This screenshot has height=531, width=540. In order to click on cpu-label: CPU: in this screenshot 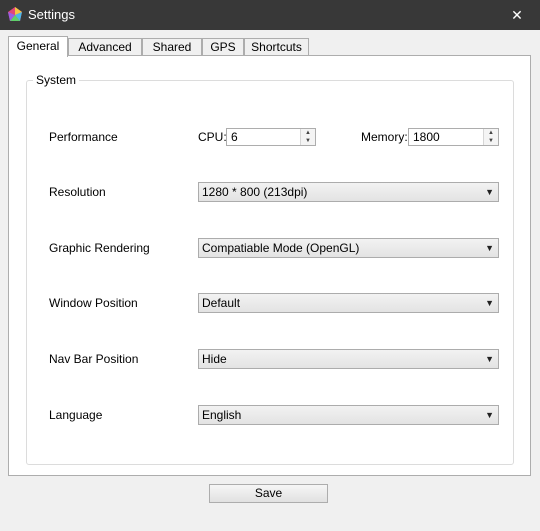, I will do `click(212, 137)`.